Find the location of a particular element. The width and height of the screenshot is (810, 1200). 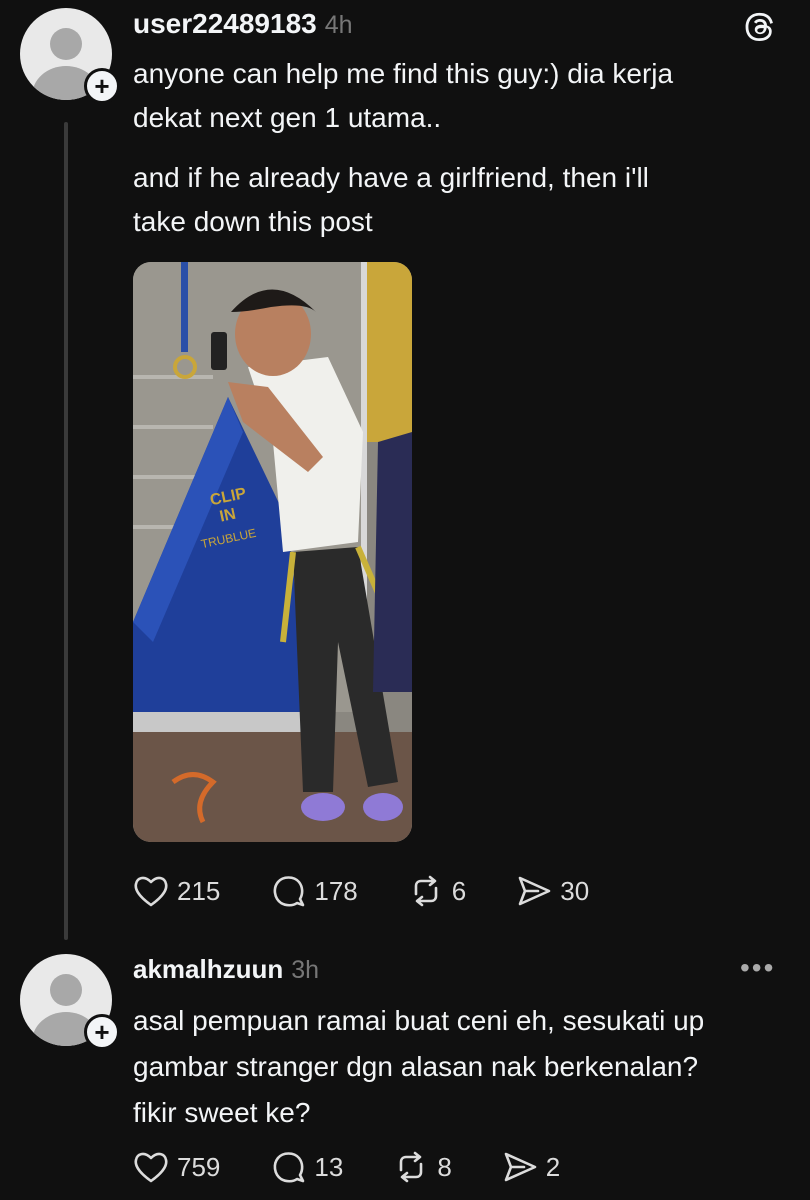

post-text-line-4: take down this post is located at coordinates (253, 221).